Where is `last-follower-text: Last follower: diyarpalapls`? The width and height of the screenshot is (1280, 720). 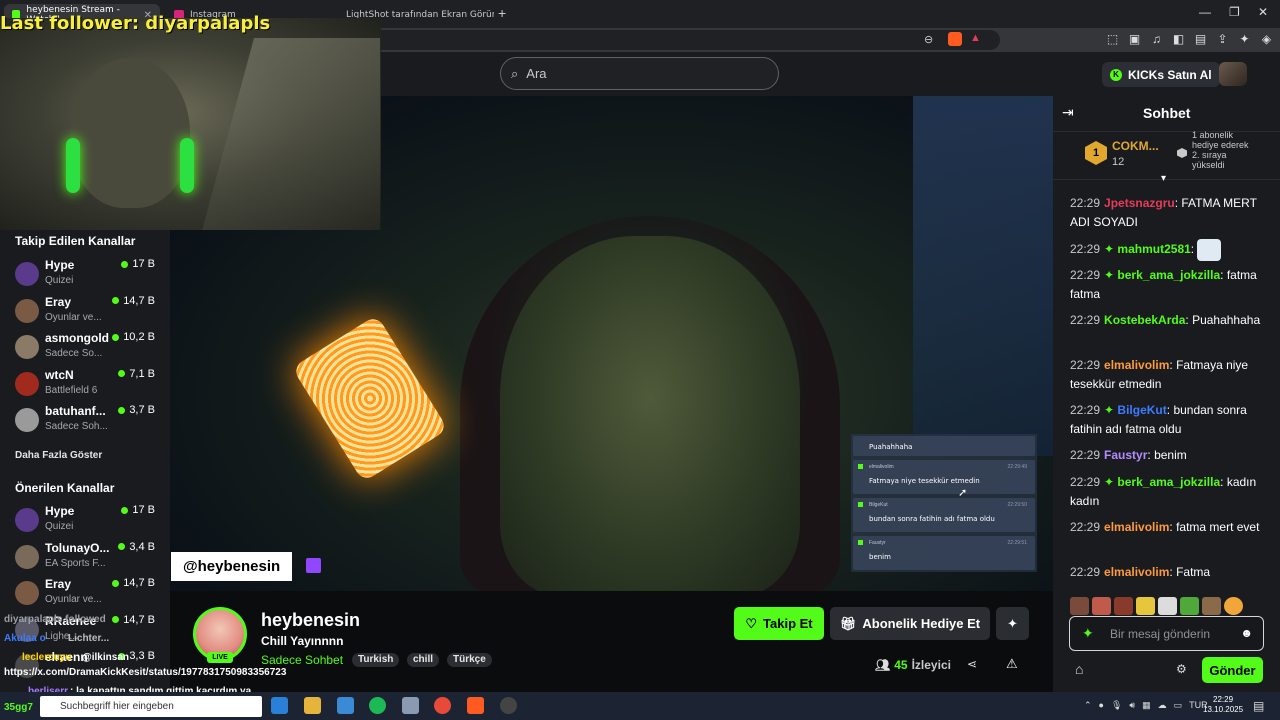 last-follower-text: Last follower: diyarpalapls is located at coordinates (135, 23).